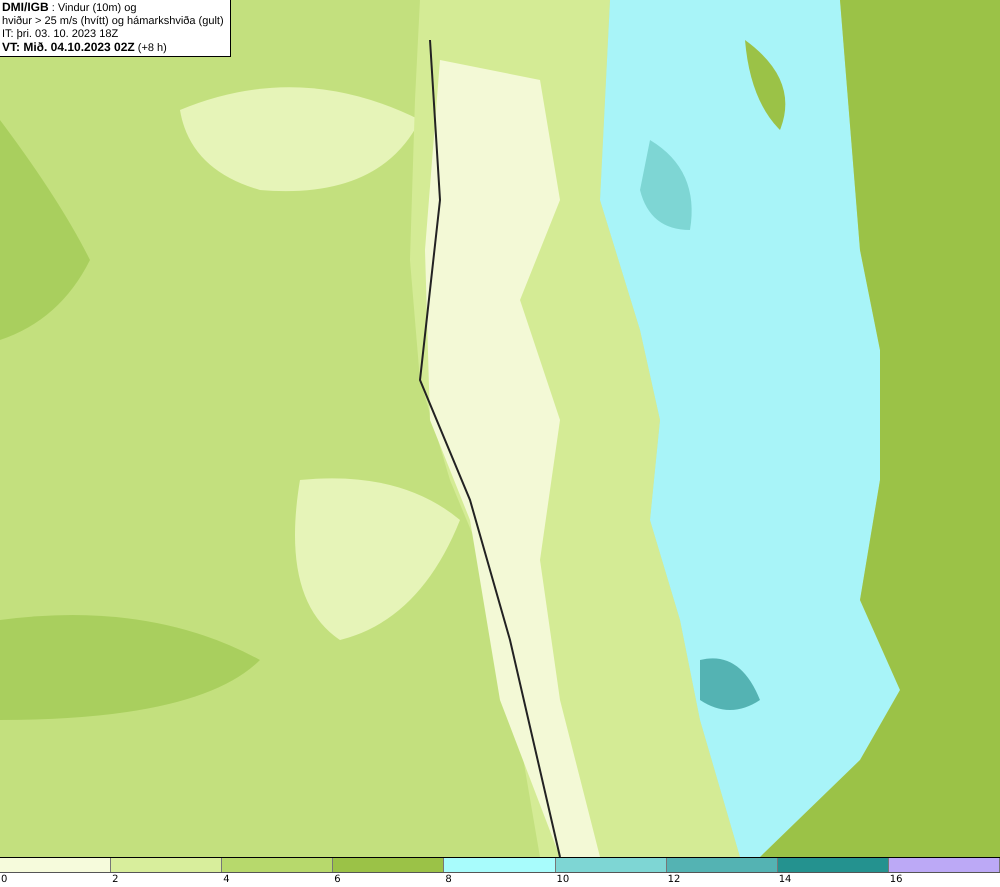 This screenshot has height=887, width=1000. I want to click on initial-time: IT: þri. 03. 10. 2023 18Z, so click(61, 34).